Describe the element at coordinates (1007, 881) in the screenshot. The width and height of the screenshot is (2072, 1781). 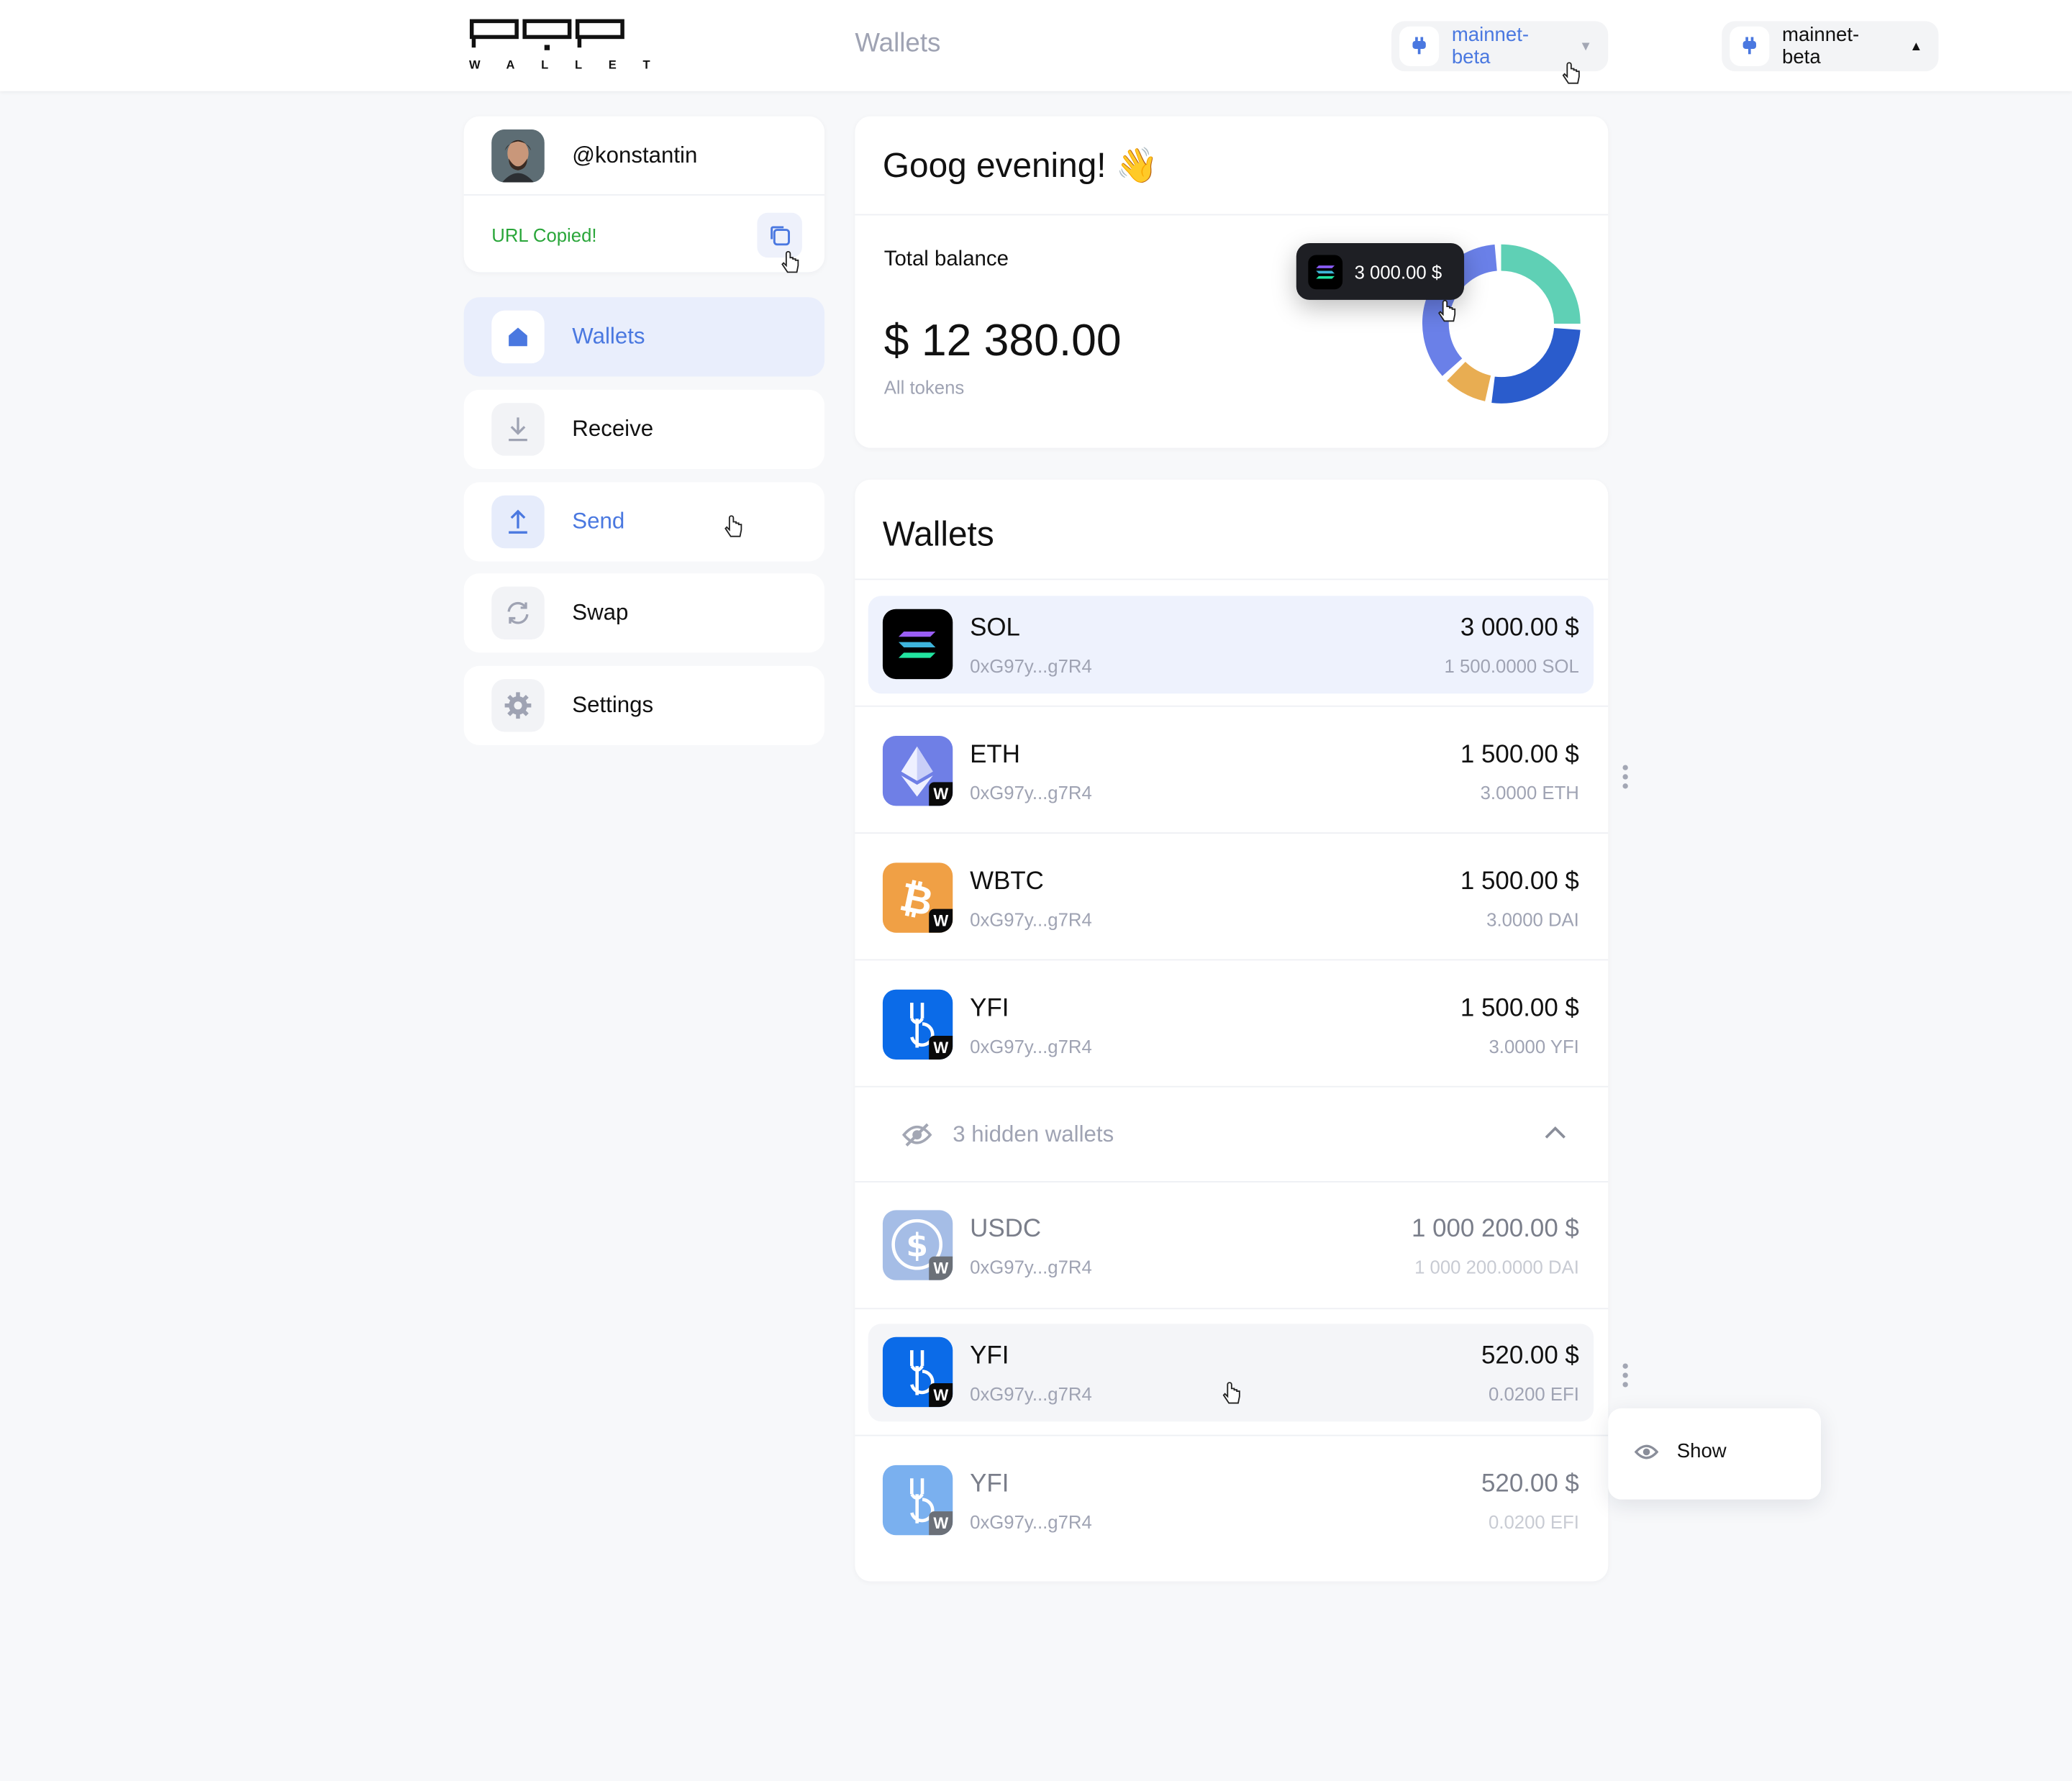
I see `wallet-name: WBTC` at that location.